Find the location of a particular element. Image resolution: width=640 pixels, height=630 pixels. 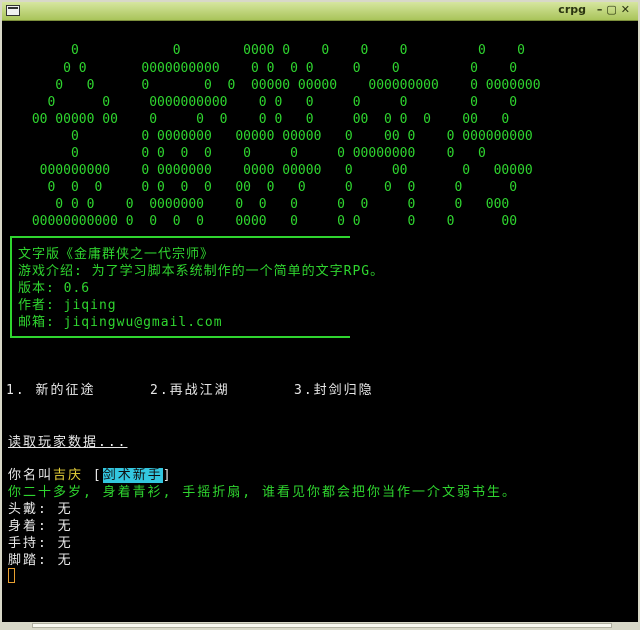

scrollbar-thumb is located at coordinates (322, 625).